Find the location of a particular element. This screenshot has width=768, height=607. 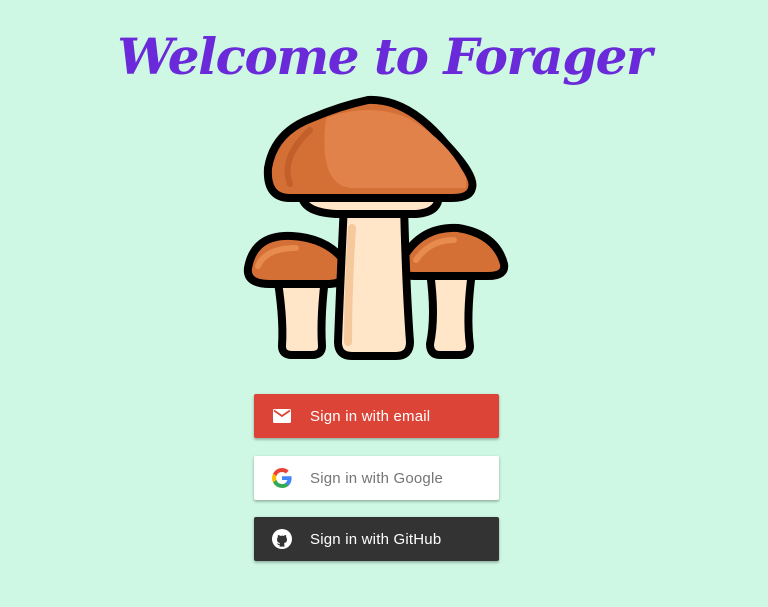

sign-in-email-button: Sign in with email is located at coordinates (376, 416).